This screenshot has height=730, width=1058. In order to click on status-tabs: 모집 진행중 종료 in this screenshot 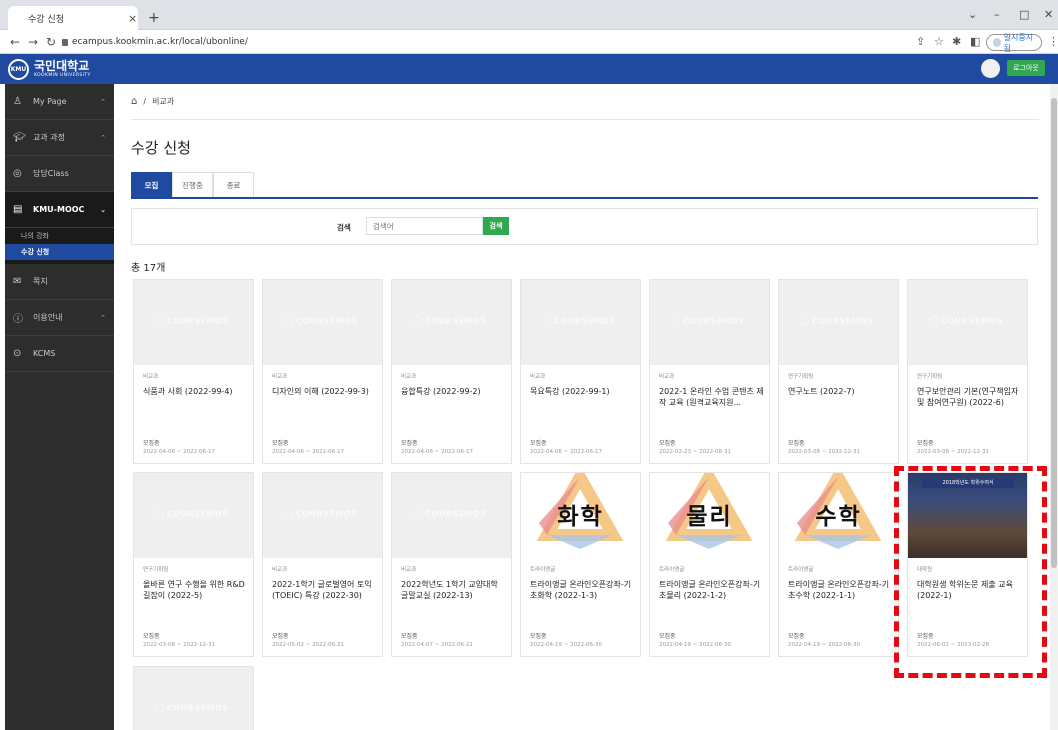, I will do `click(192, 185)`.